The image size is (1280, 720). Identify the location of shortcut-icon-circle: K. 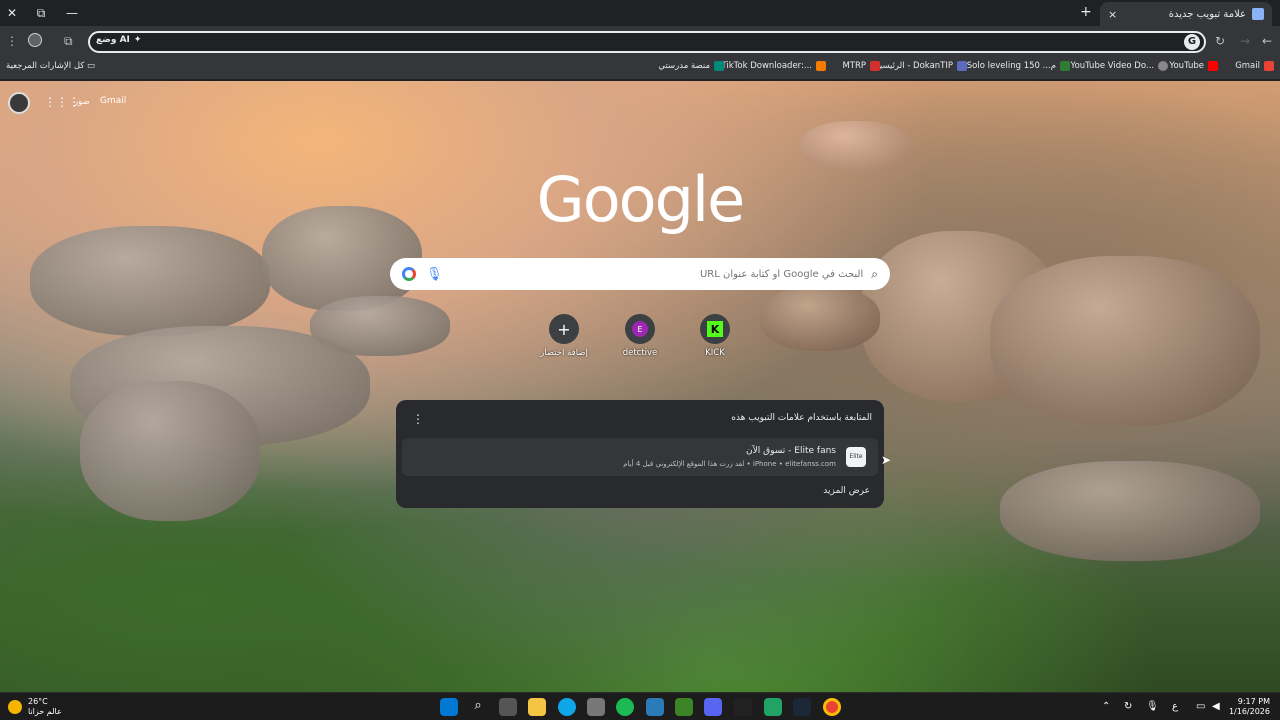
(715, 329).